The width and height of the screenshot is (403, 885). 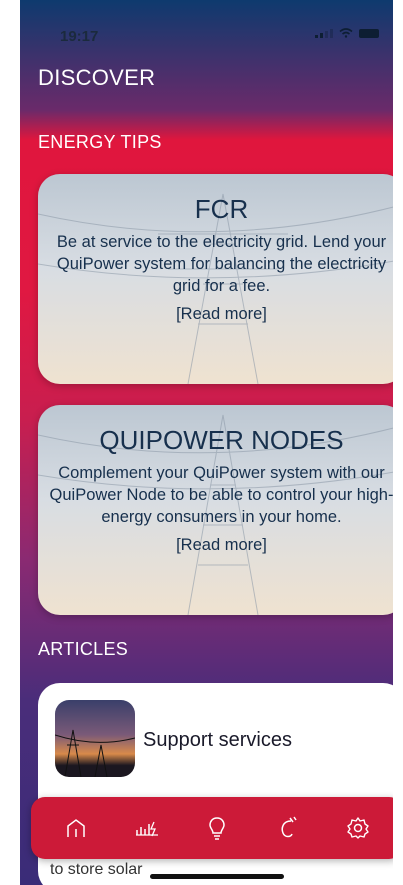 I want to click on home-icon, so click(x=76, y=828).